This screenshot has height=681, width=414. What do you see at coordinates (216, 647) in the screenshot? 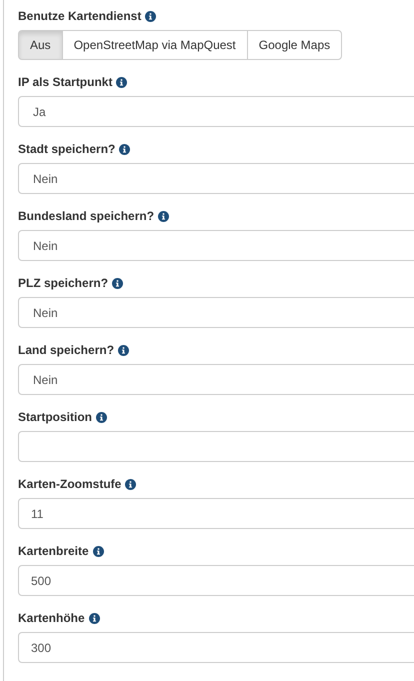
I see `input-field: 300` at bounding box center [216, 647].